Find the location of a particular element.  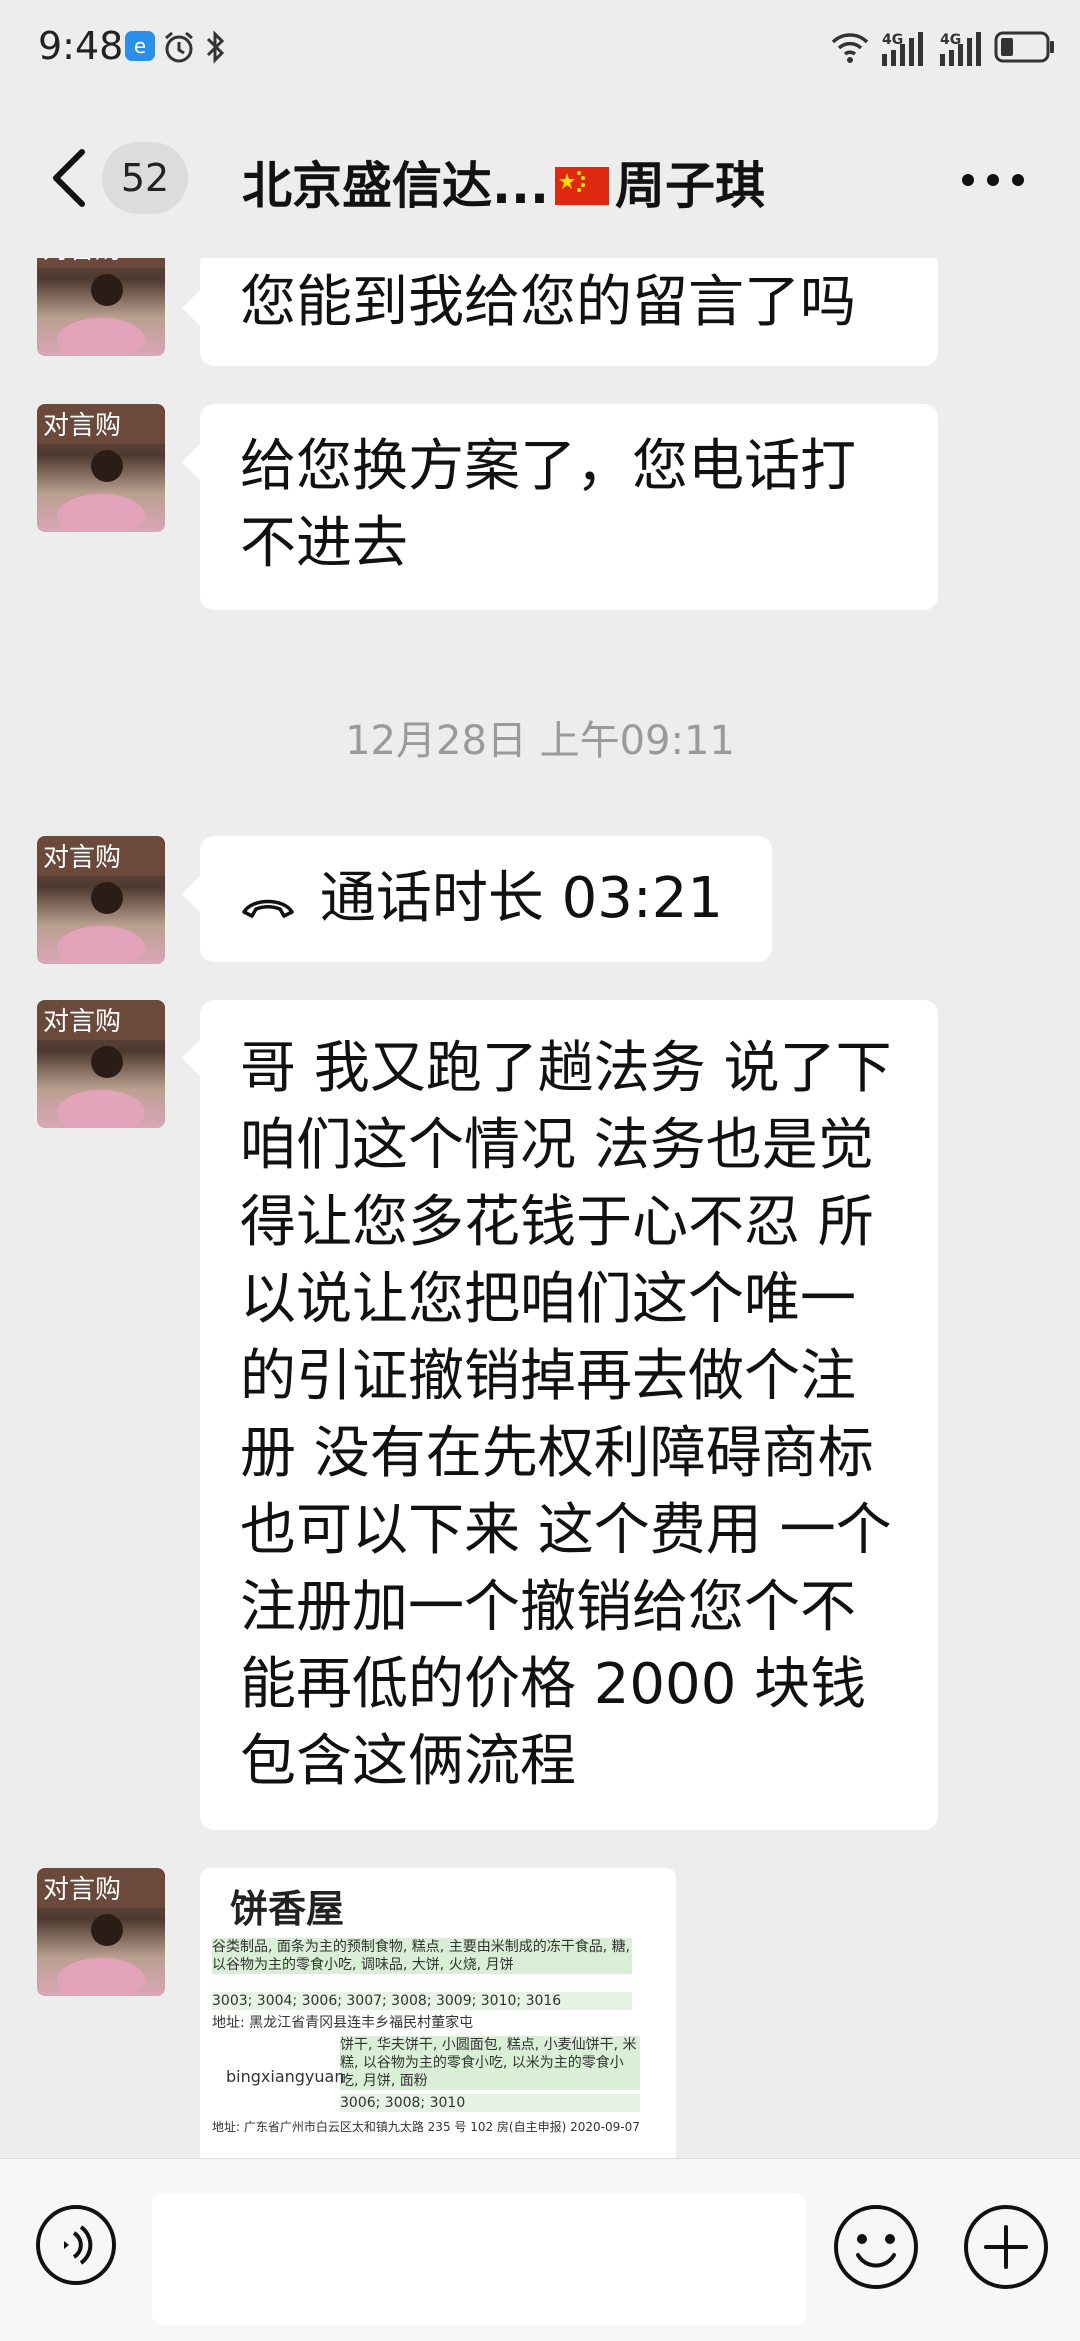

smile-icon is located at coordinates (876, 2247).